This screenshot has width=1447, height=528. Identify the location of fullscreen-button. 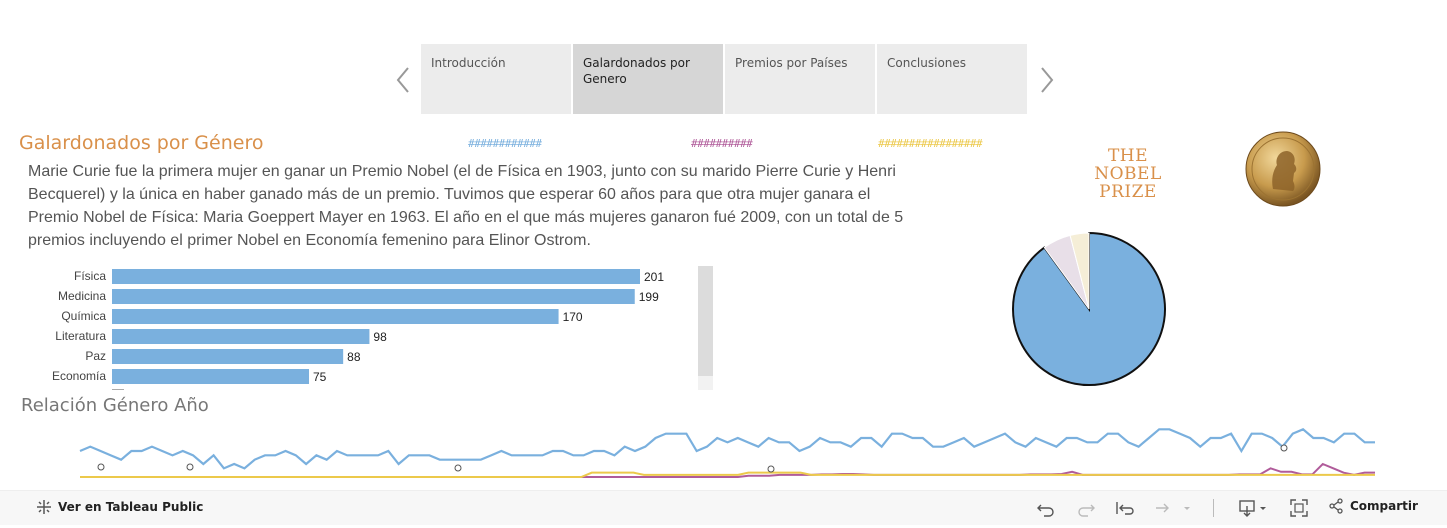
(1299, 508).